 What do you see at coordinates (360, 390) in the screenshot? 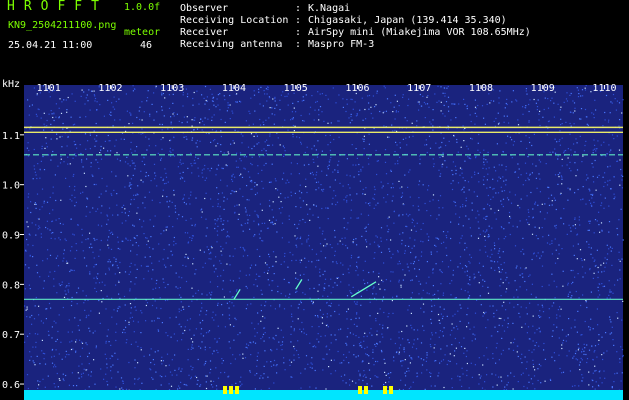
I see `baseline-spike` at bounding box center [360, 390].